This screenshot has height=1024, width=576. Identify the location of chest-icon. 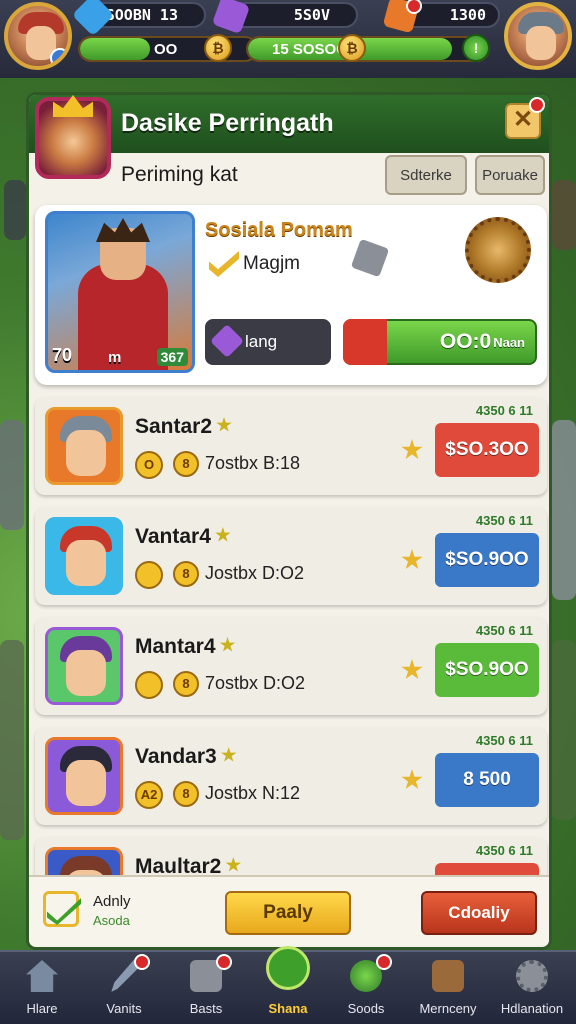
(365, 342).